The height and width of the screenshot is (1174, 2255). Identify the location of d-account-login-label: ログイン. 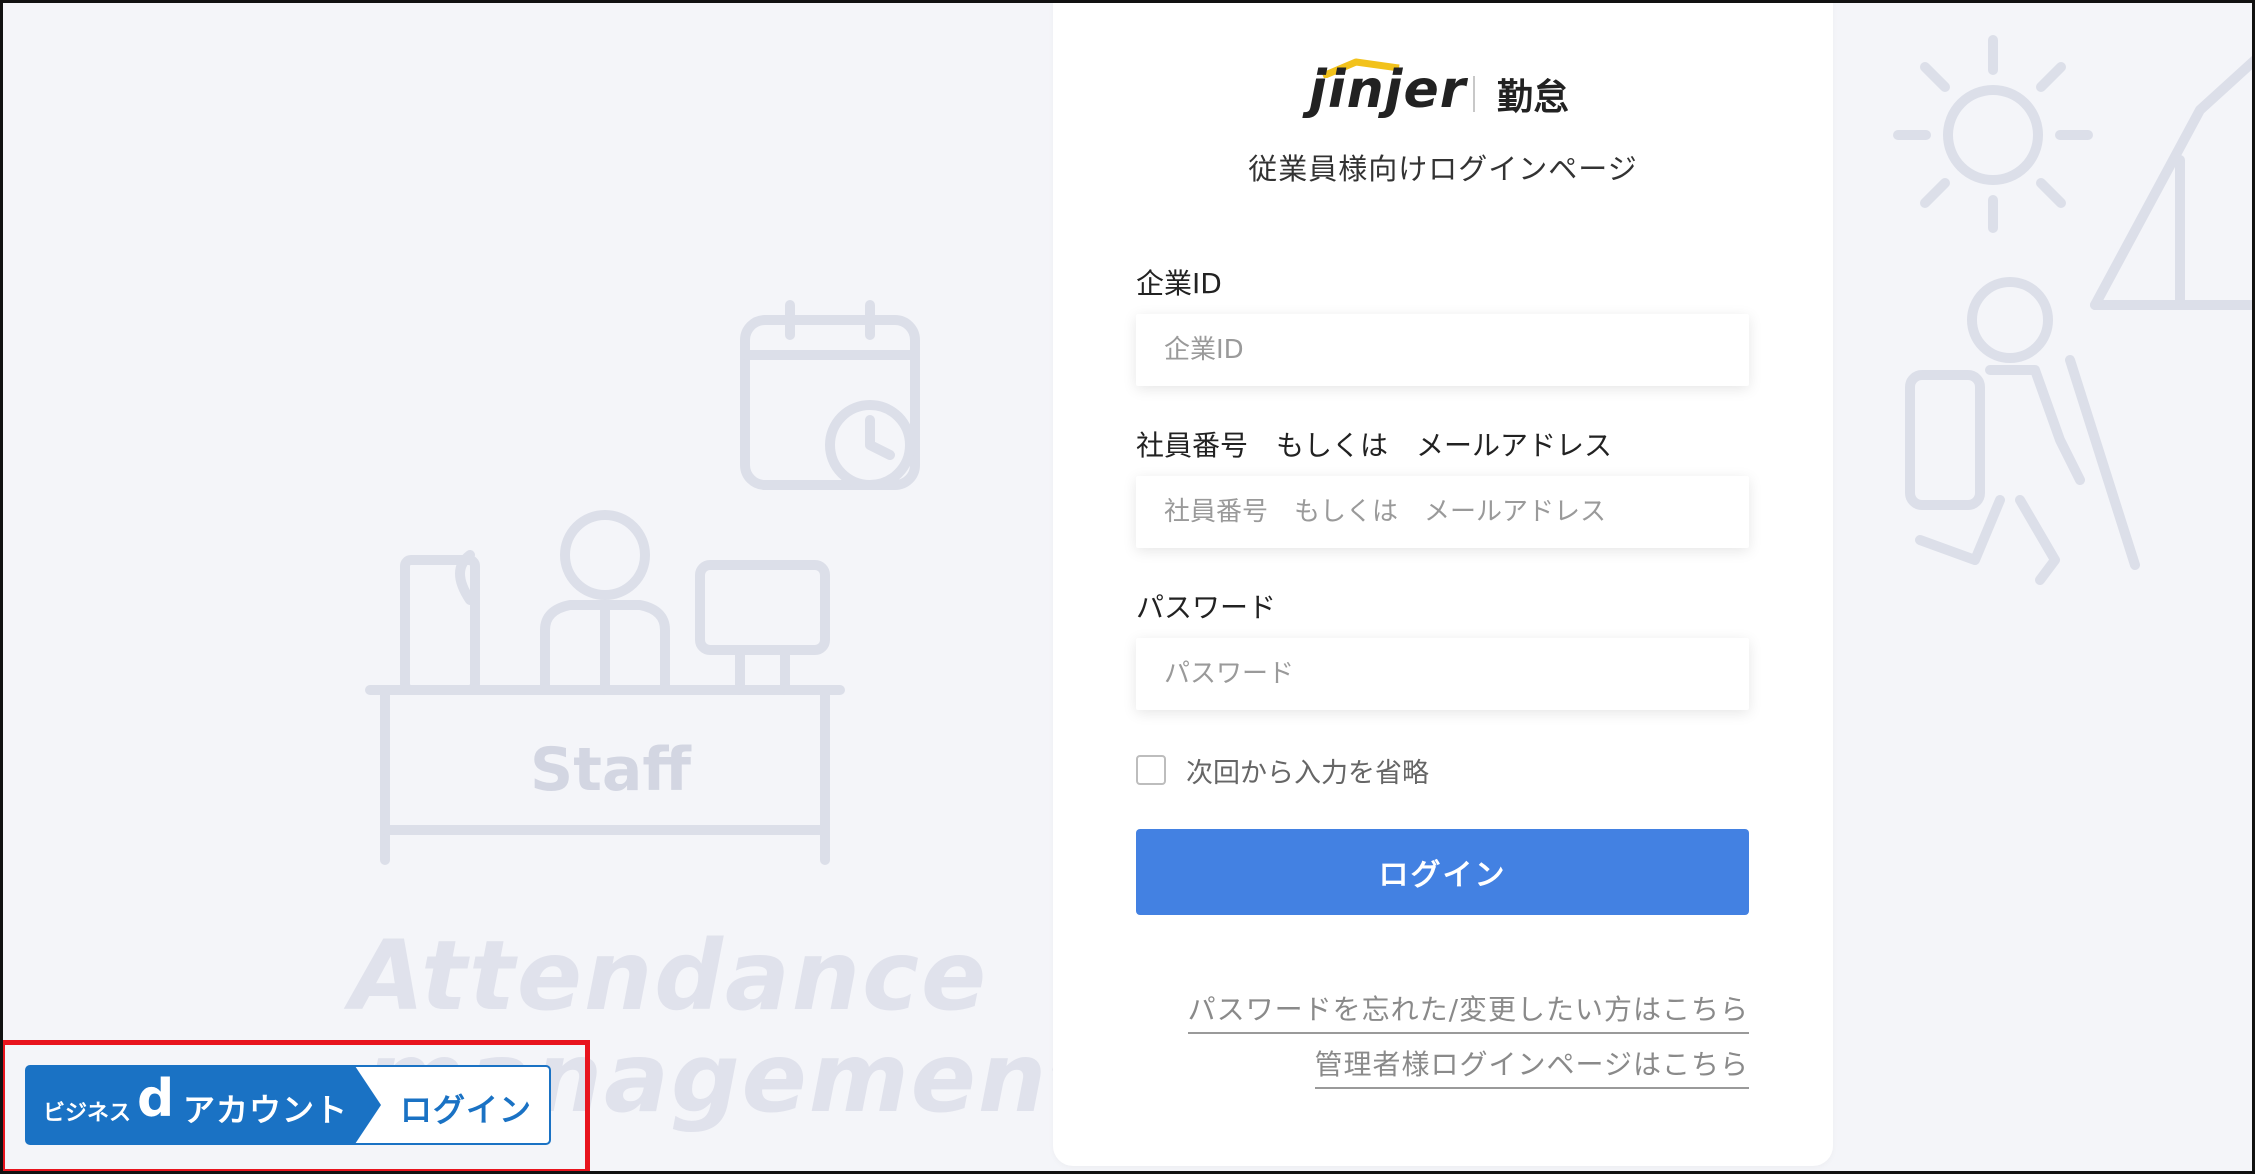
(466, 1110).